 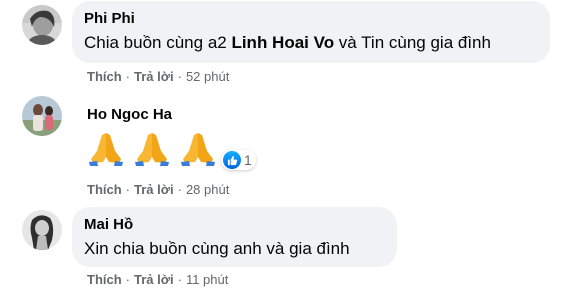 What do you see at coordinates (232, 160) in the screenshot?
I see `like-icon` at bounding box center [232, 160].